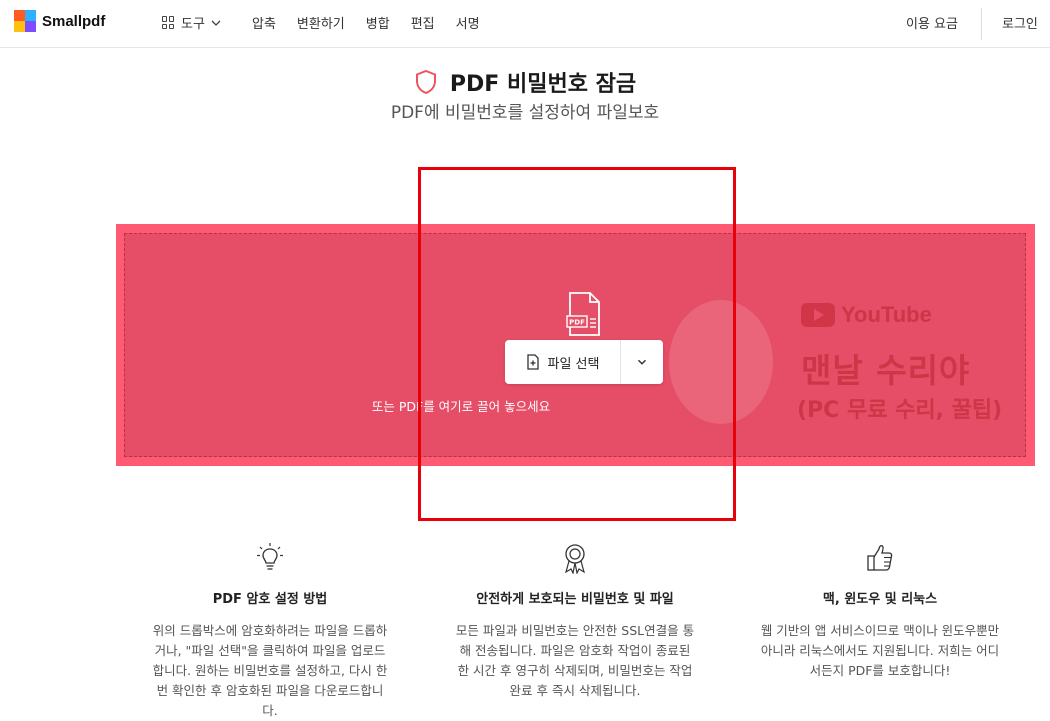 The width and height of the screenshot is (1050, 721). I want to click on nav-compress: 압축, so click(264, 22).